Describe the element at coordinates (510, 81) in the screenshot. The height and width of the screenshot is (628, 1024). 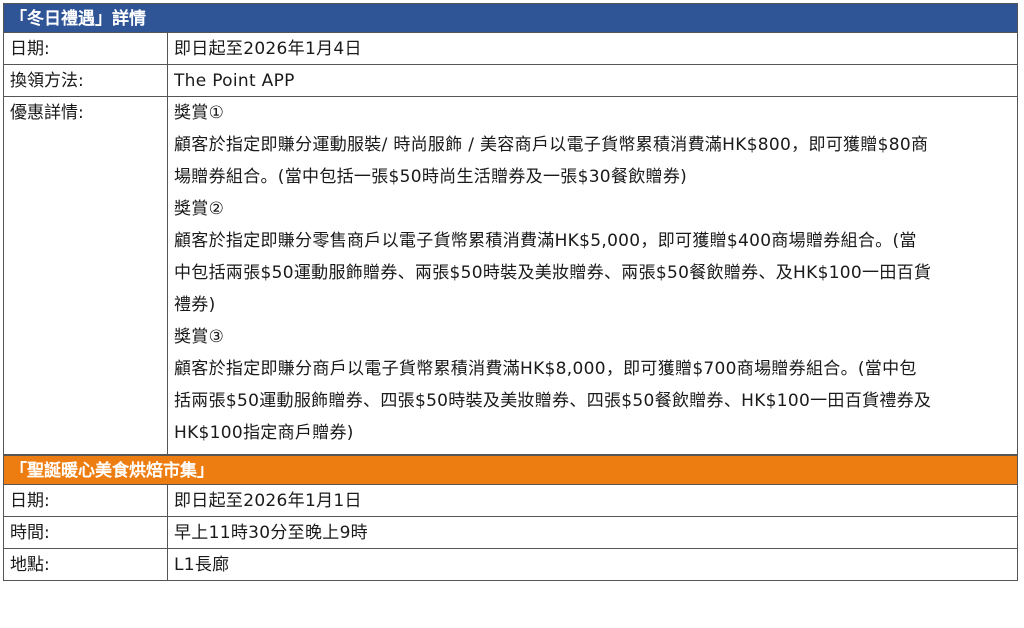
I see `winter-method-row: 換領方法: The Point APP` at that location.